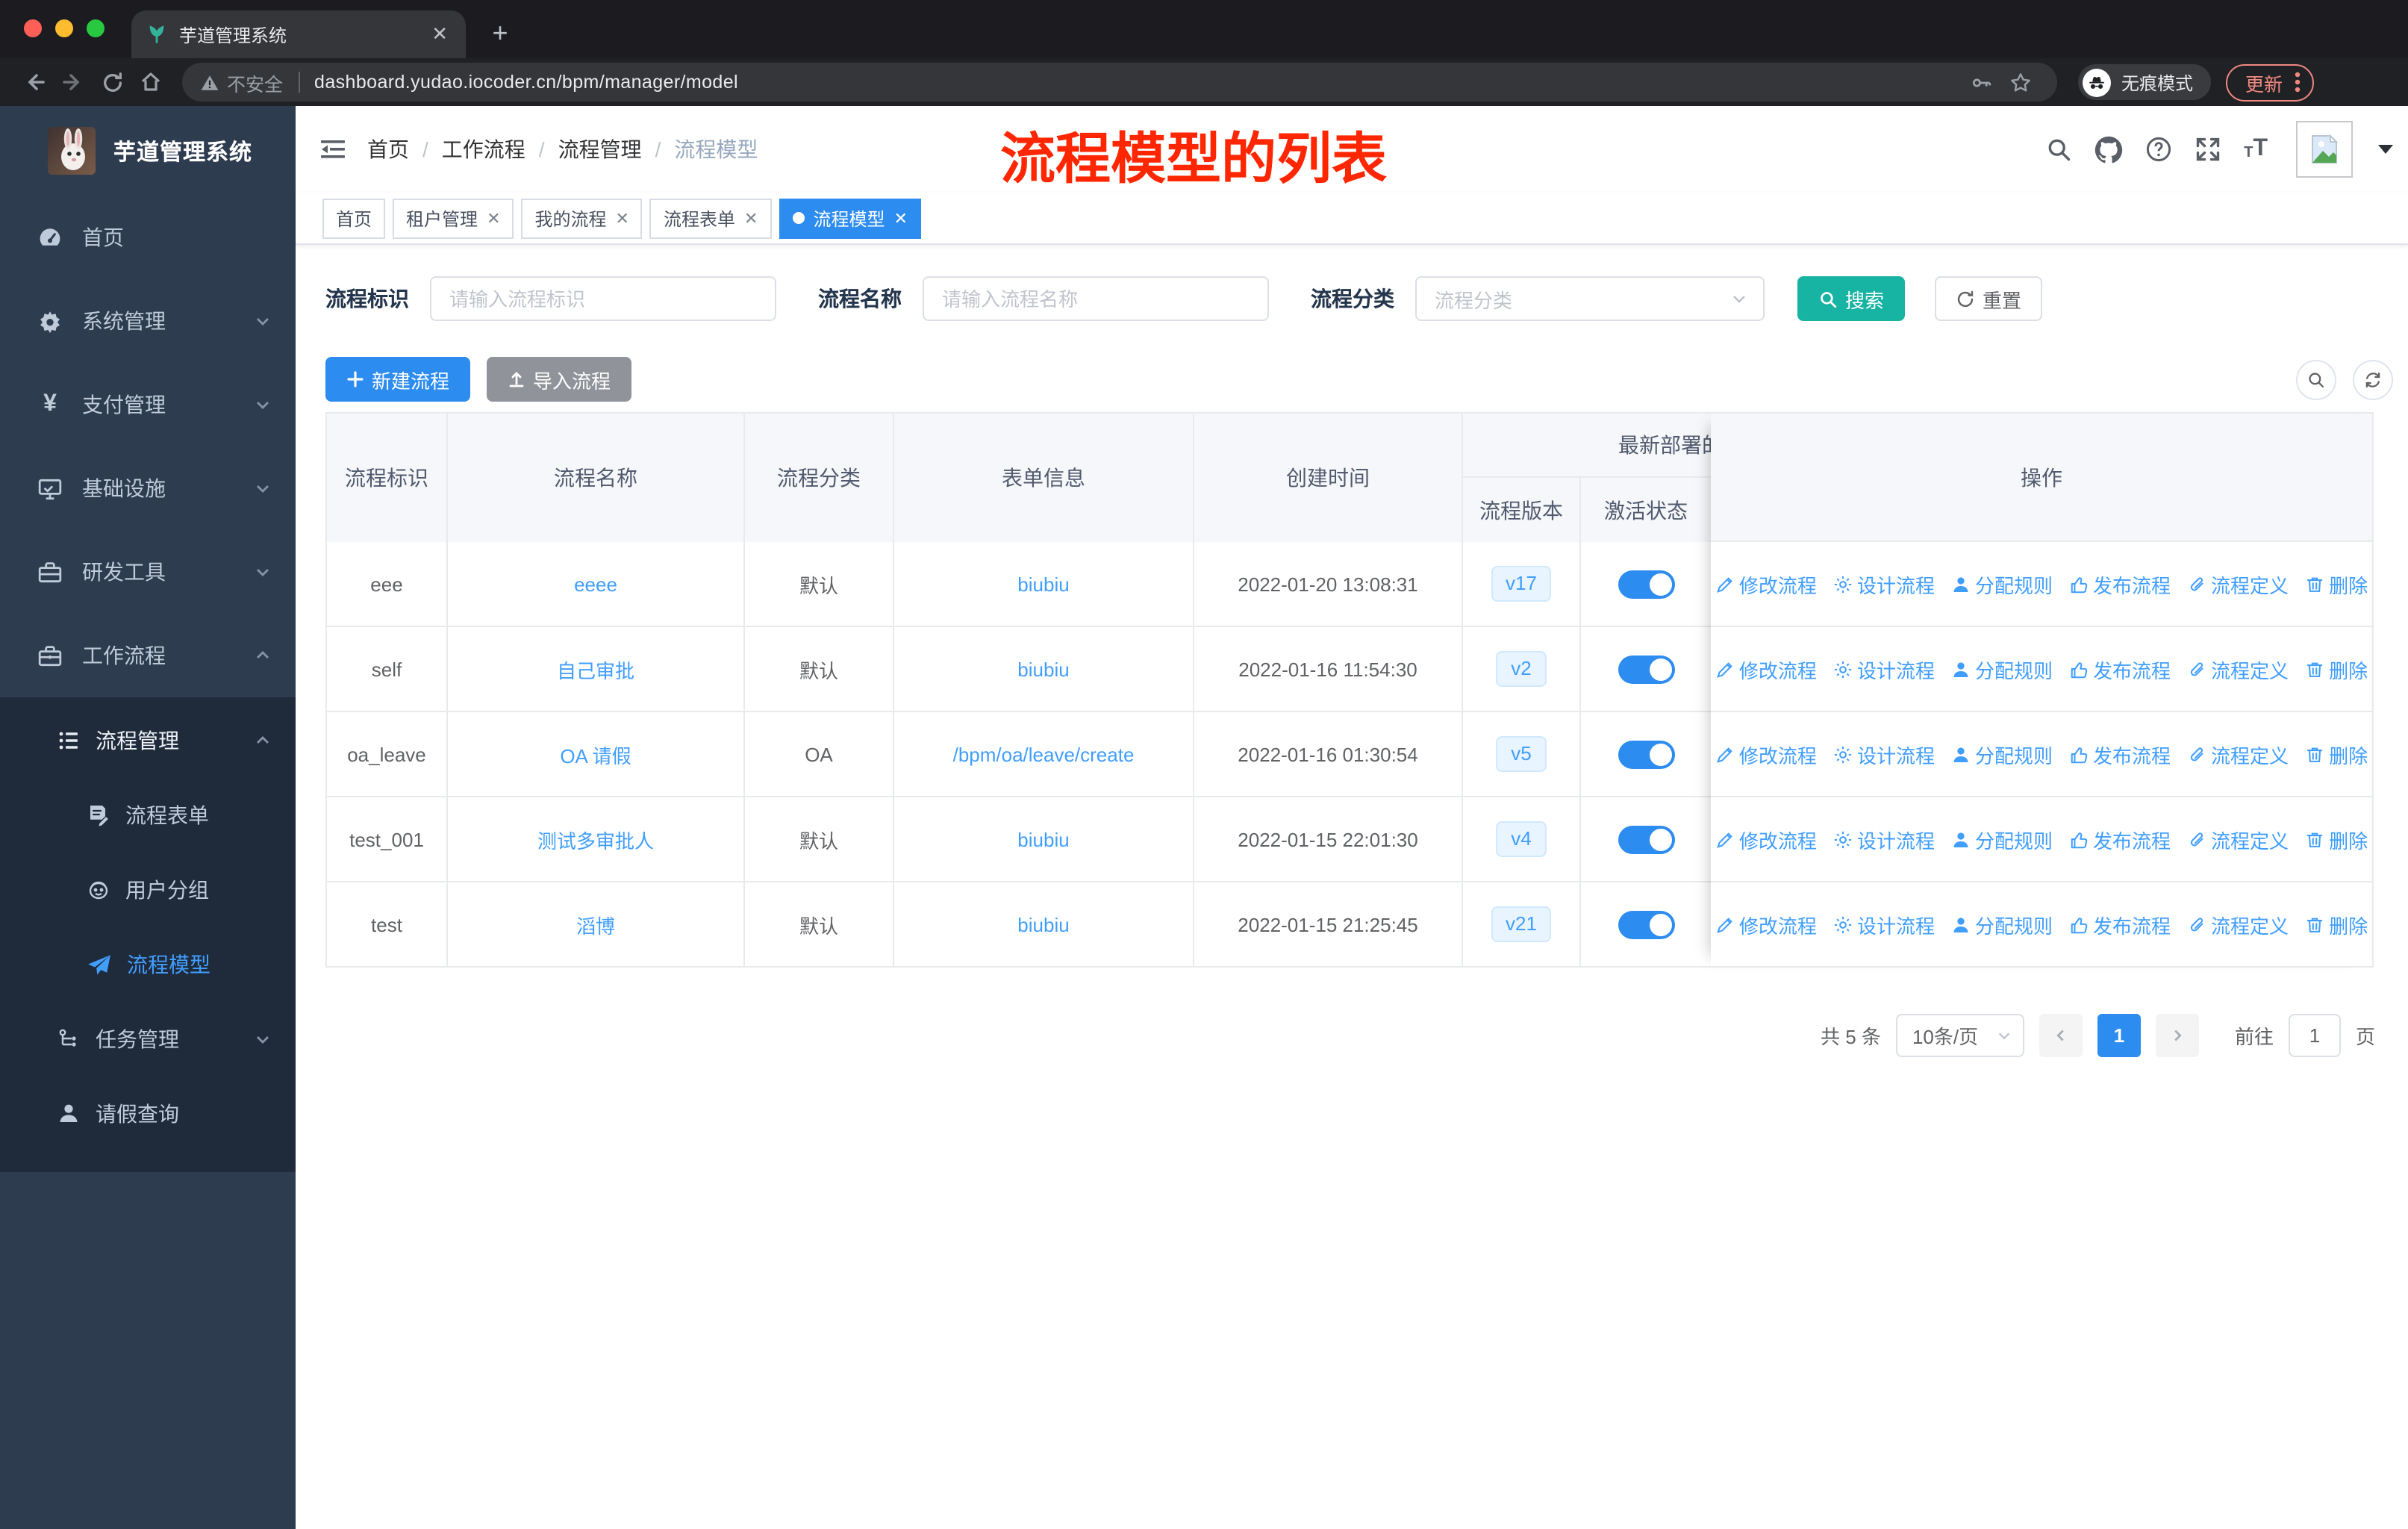 Image resolution: width=2408 pixels, height=1529 pixels. I want to click on cell-process-name-link: eeee, so click(596, 584).